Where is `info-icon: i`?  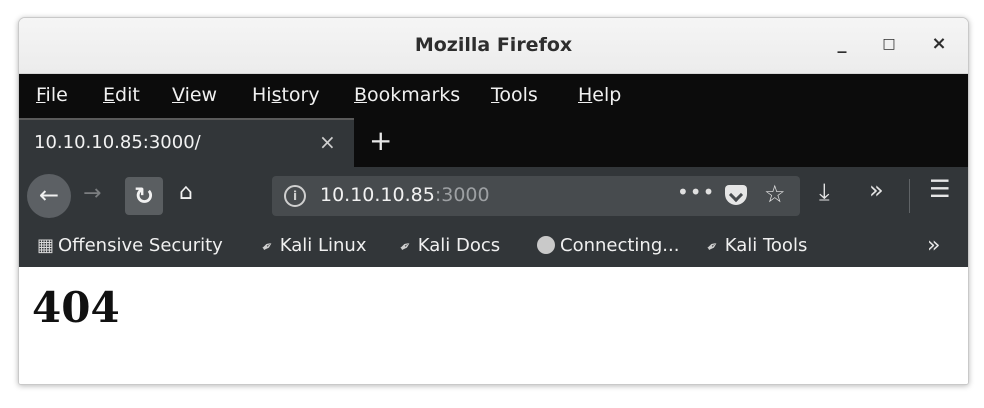 info-icon: i is located at coordinates (295, 196).